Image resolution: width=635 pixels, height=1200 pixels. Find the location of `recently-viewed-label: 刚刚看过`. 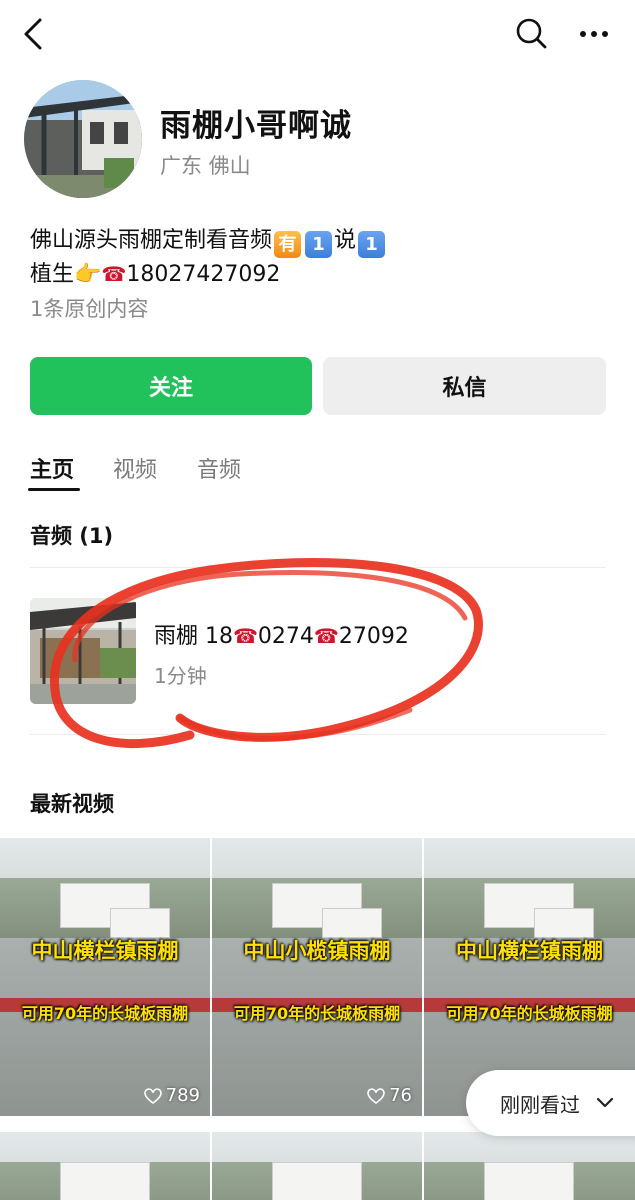

recently-viewed-label: 刚刚看过 is located at coordinates (540, 1104).